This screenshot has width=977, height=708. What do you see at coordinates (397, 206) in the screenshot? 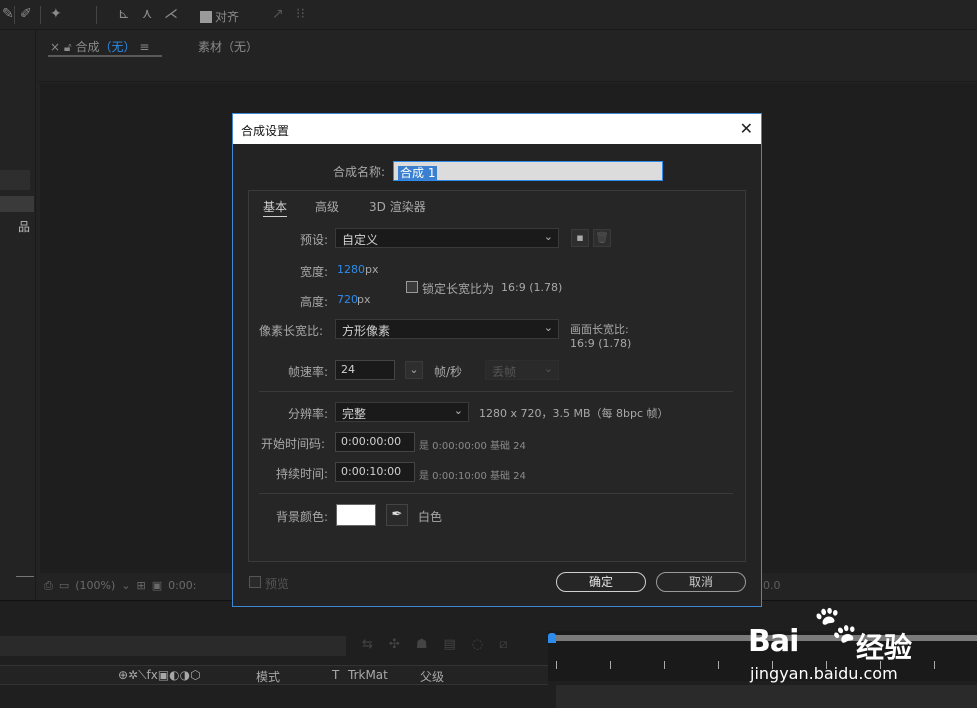
I see `tab-3d-renderer: 3D 渲染器` at bounding box center [397, 206].